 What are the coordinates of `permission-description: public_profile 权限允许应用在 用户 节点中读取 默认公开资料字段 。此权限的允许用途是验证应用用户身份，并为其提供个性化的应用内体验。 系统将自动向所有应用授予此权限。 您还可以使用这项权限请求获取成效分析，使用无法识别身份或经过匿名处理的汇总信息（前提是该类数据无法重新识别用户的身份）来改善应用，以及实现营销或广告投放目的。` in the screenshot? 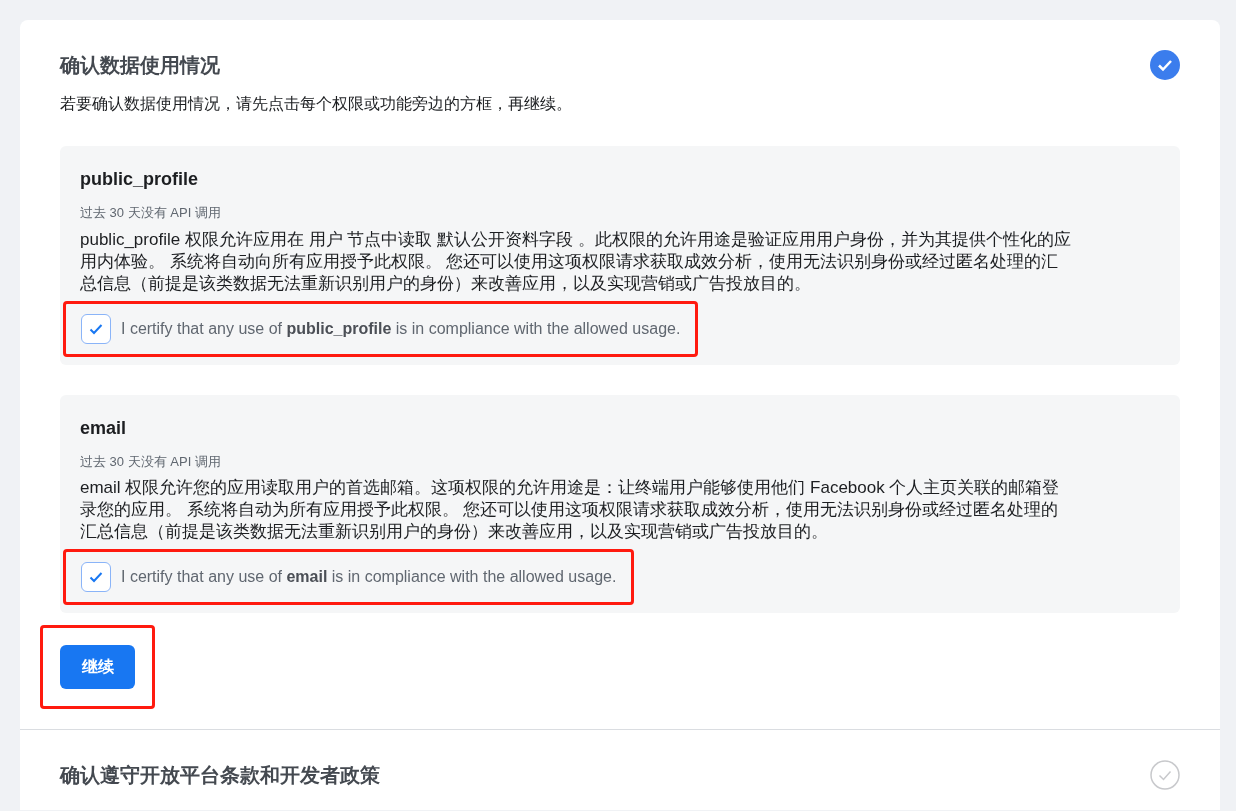 It's located at (576, 261).